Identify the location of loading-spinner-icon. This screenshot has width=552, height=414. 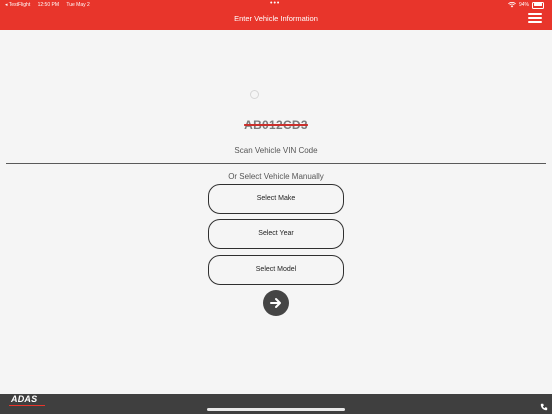
(254, 94).